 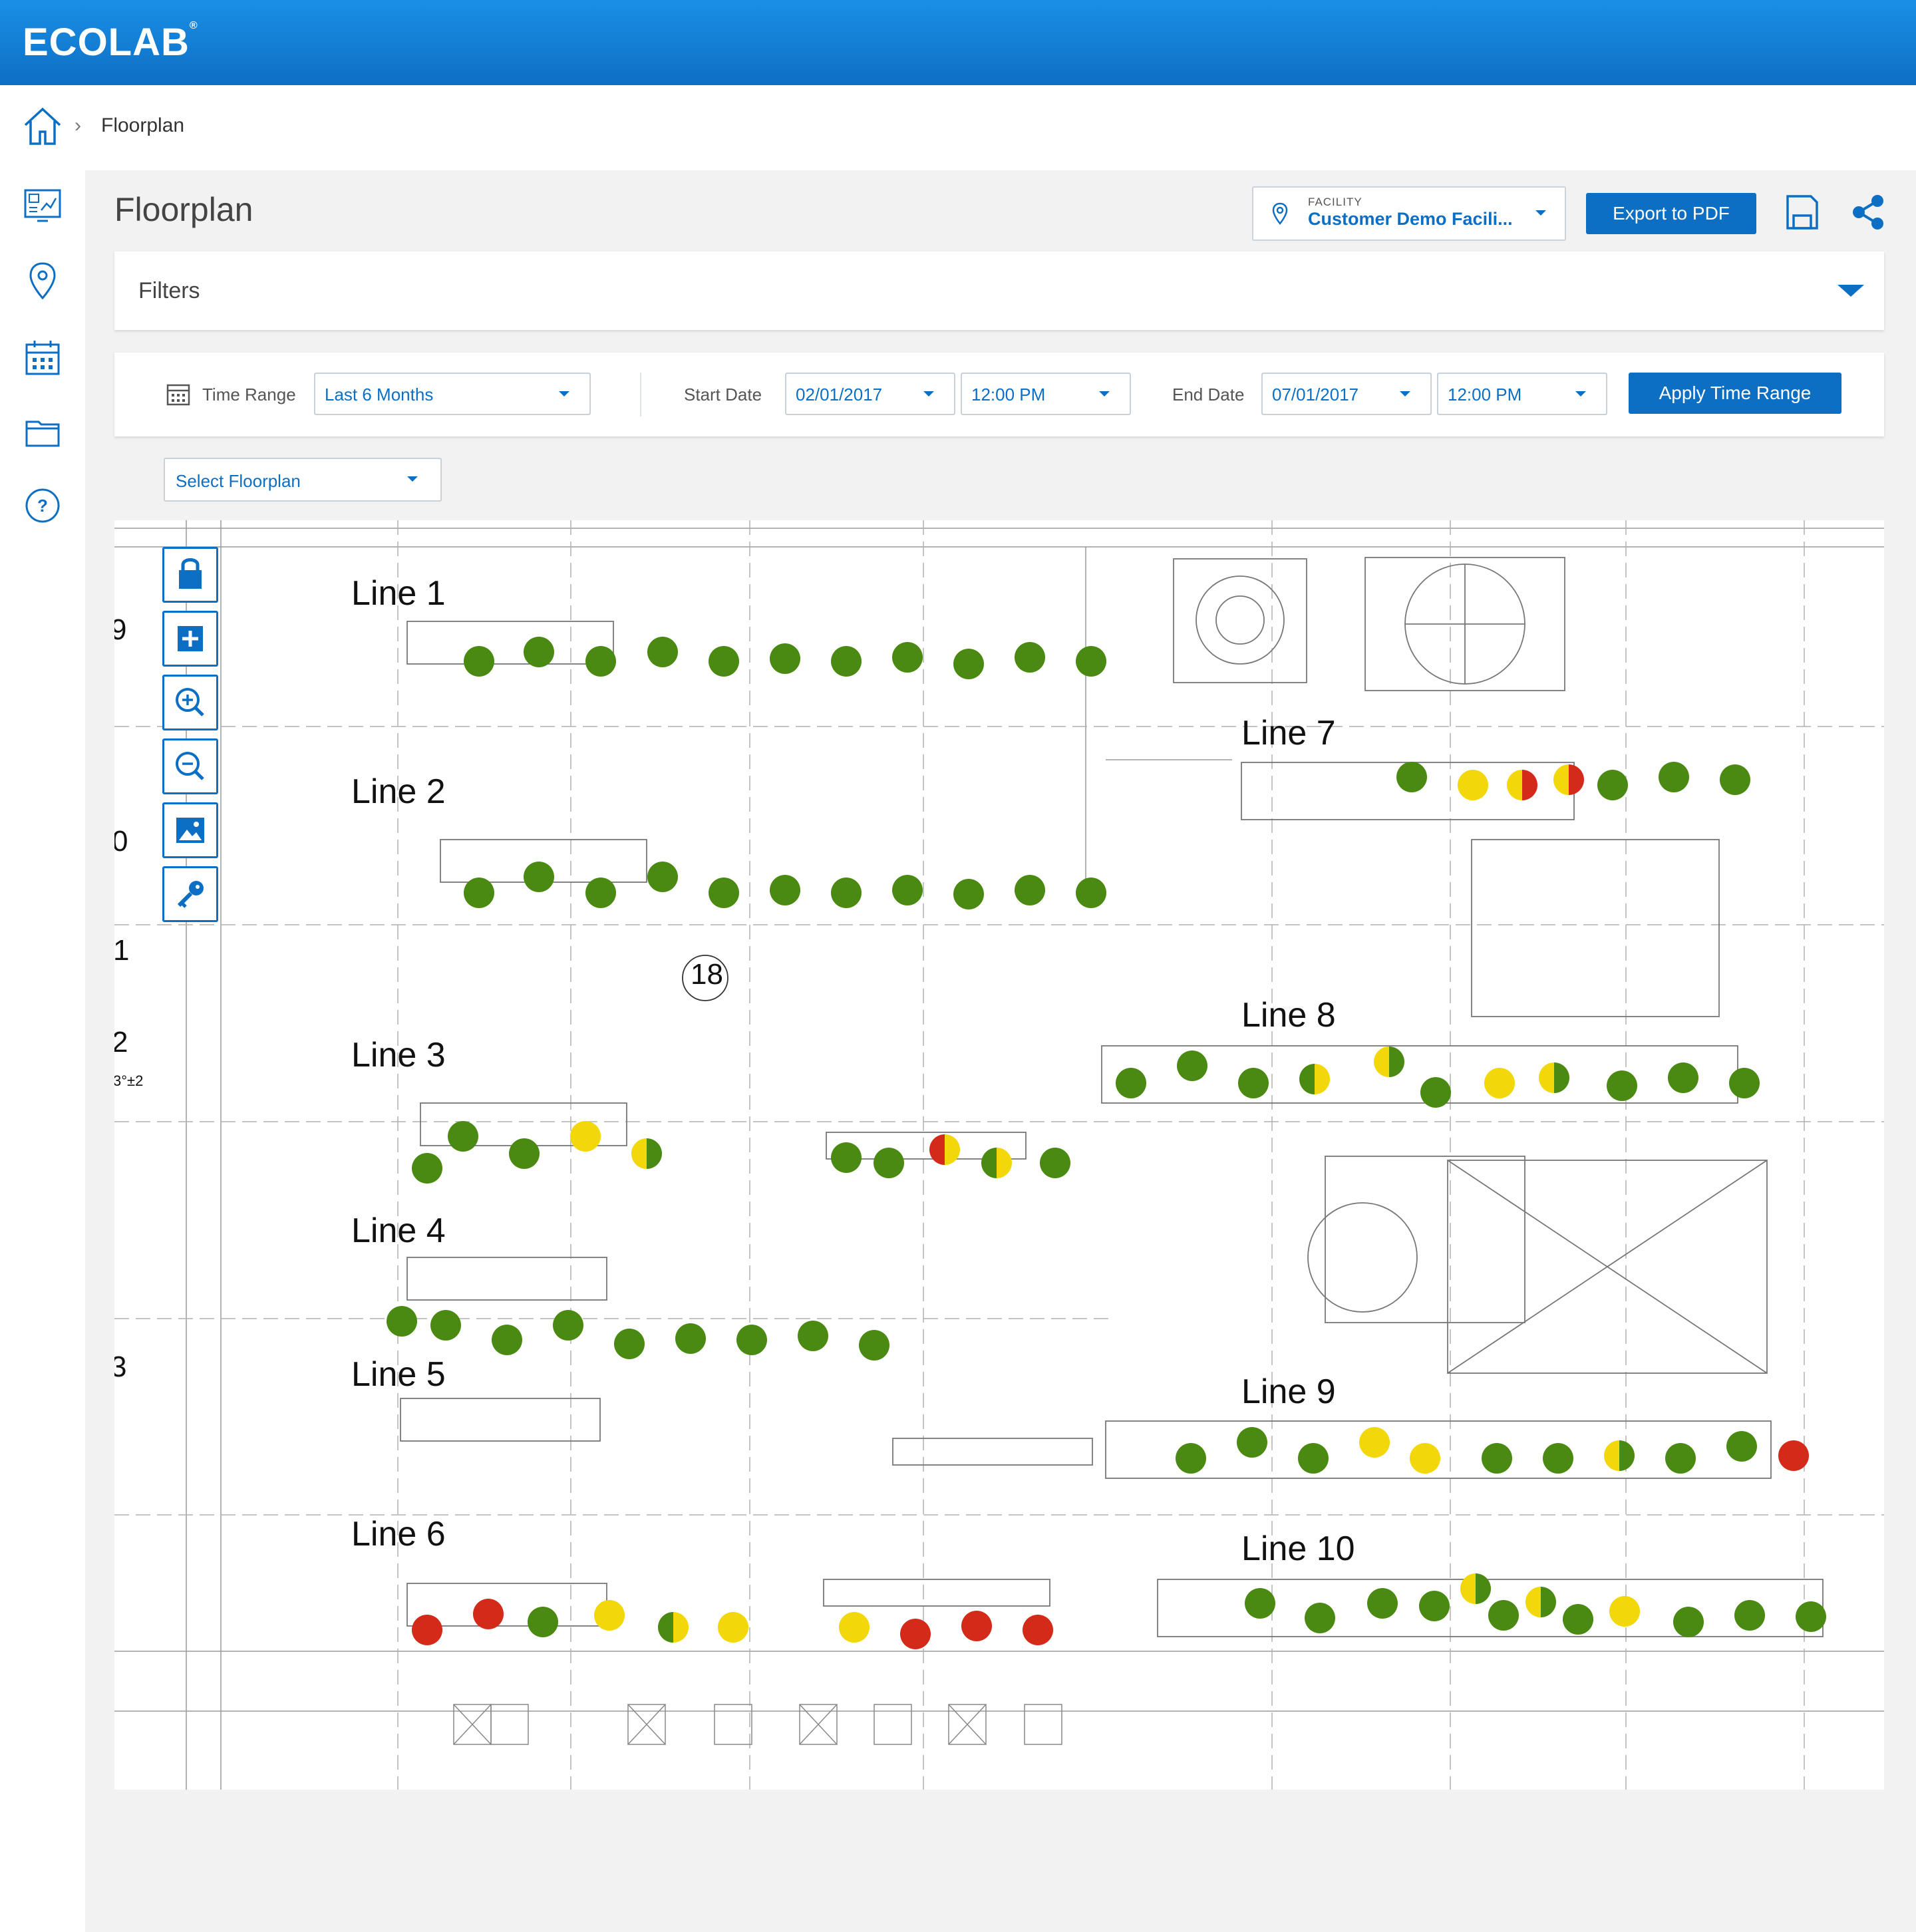 I want to click on save-icon, so click(x=1802, y=212).